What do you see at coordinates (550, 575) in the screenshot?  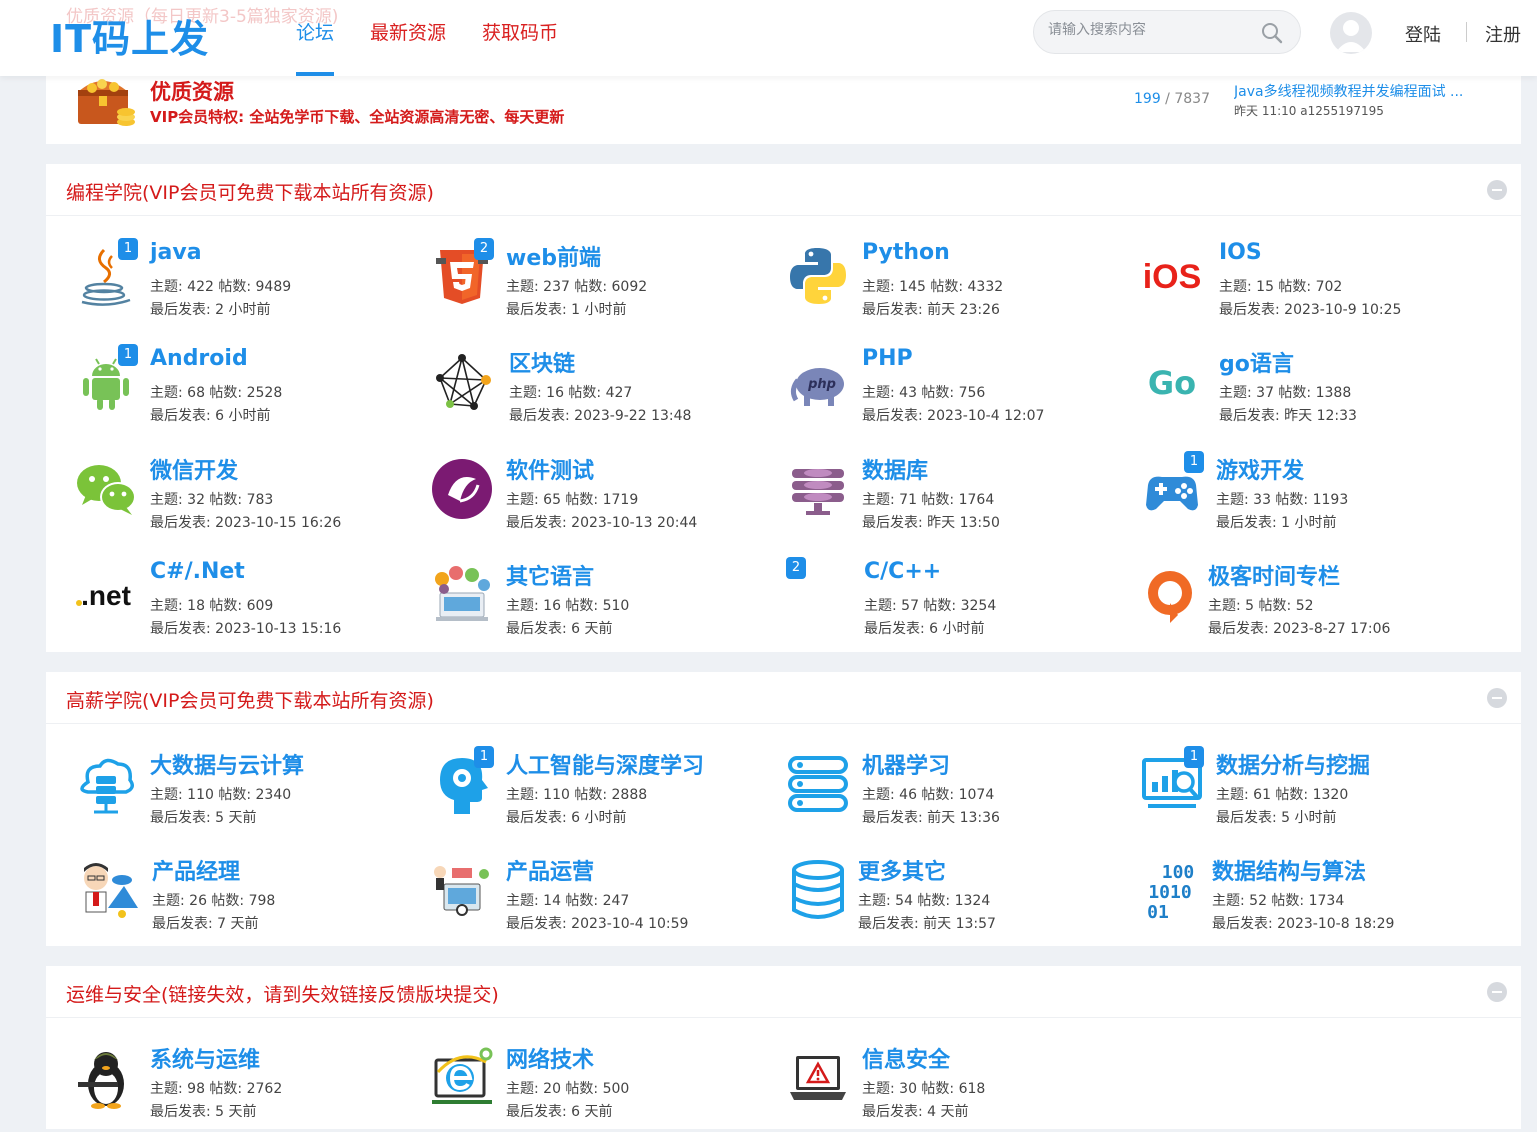 I see `forum-name-link: 其它语言` at bounding box center [550, 575].